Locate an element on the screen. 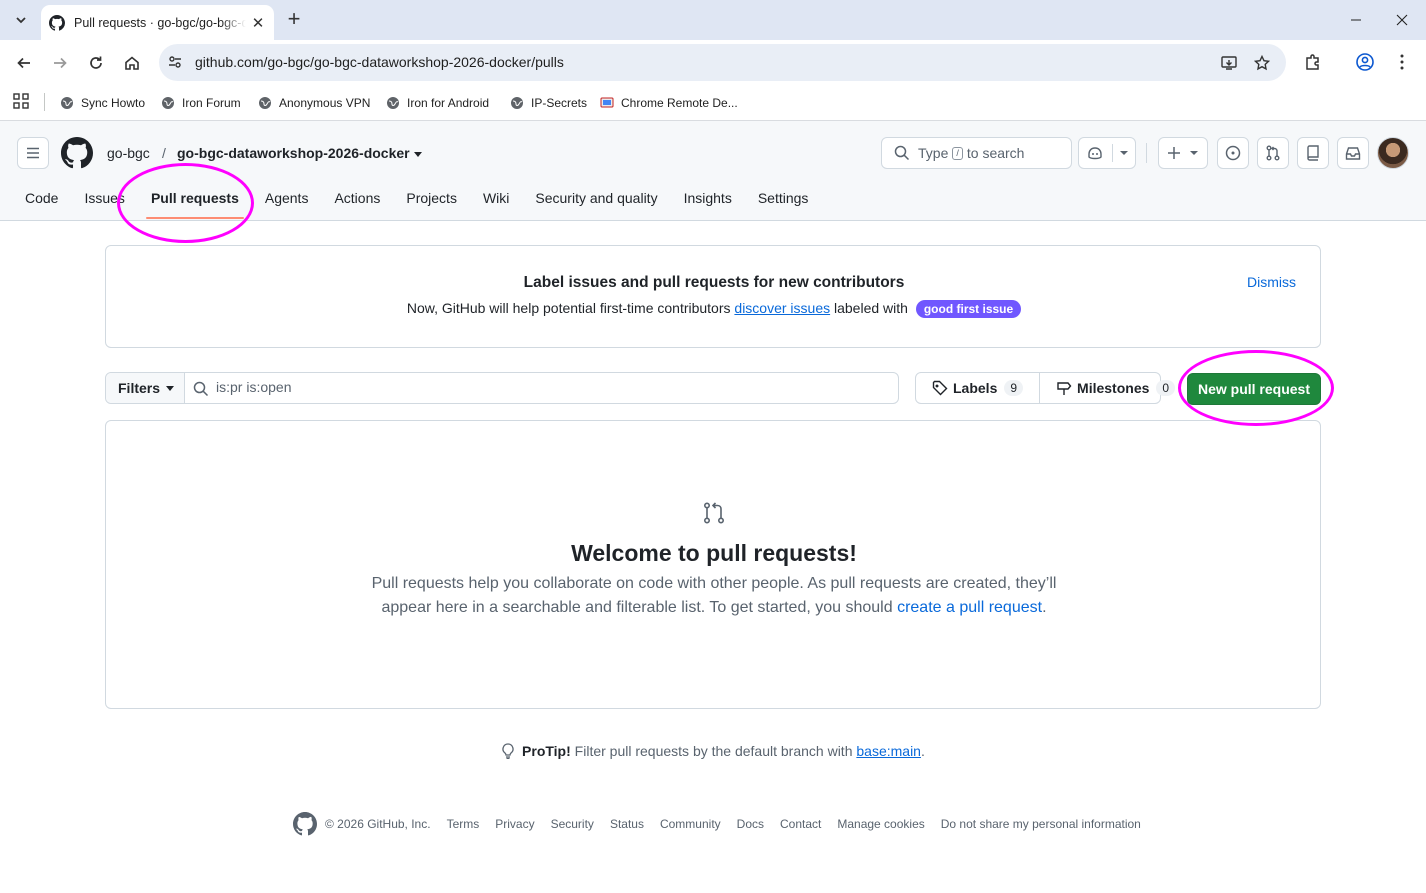 The width and height of the screenshot is (1426, 893). copilot-divider is located at coordinates (1112, 153).